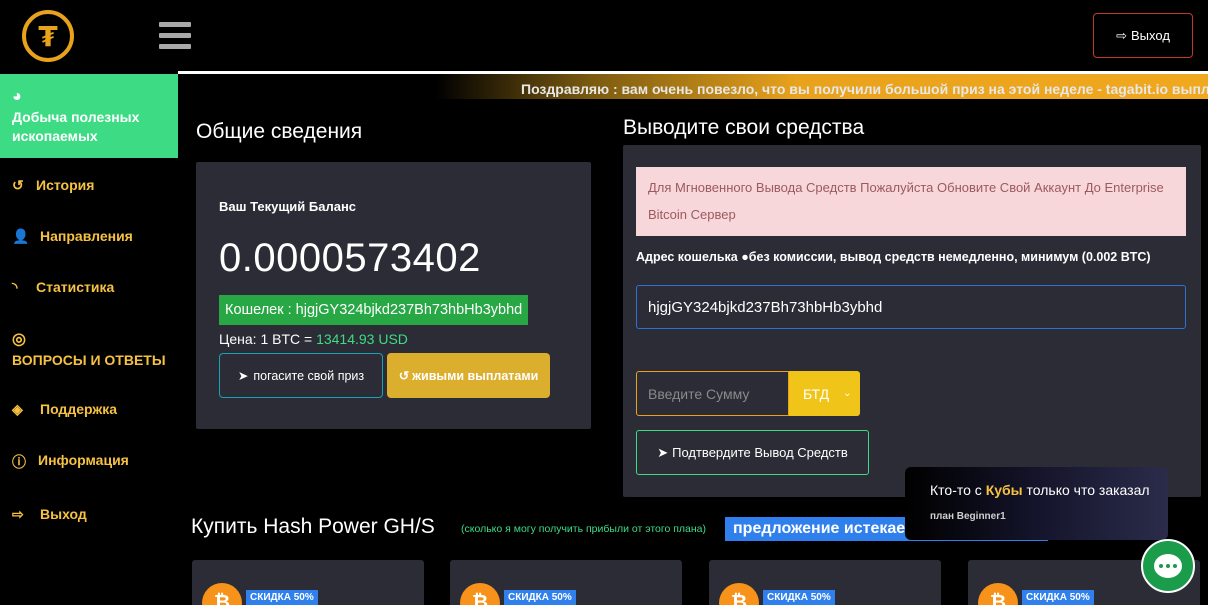 The height and width of the screenshot is (605, 1208). I want to click on brand-logo: ₮, so click(48, 36).